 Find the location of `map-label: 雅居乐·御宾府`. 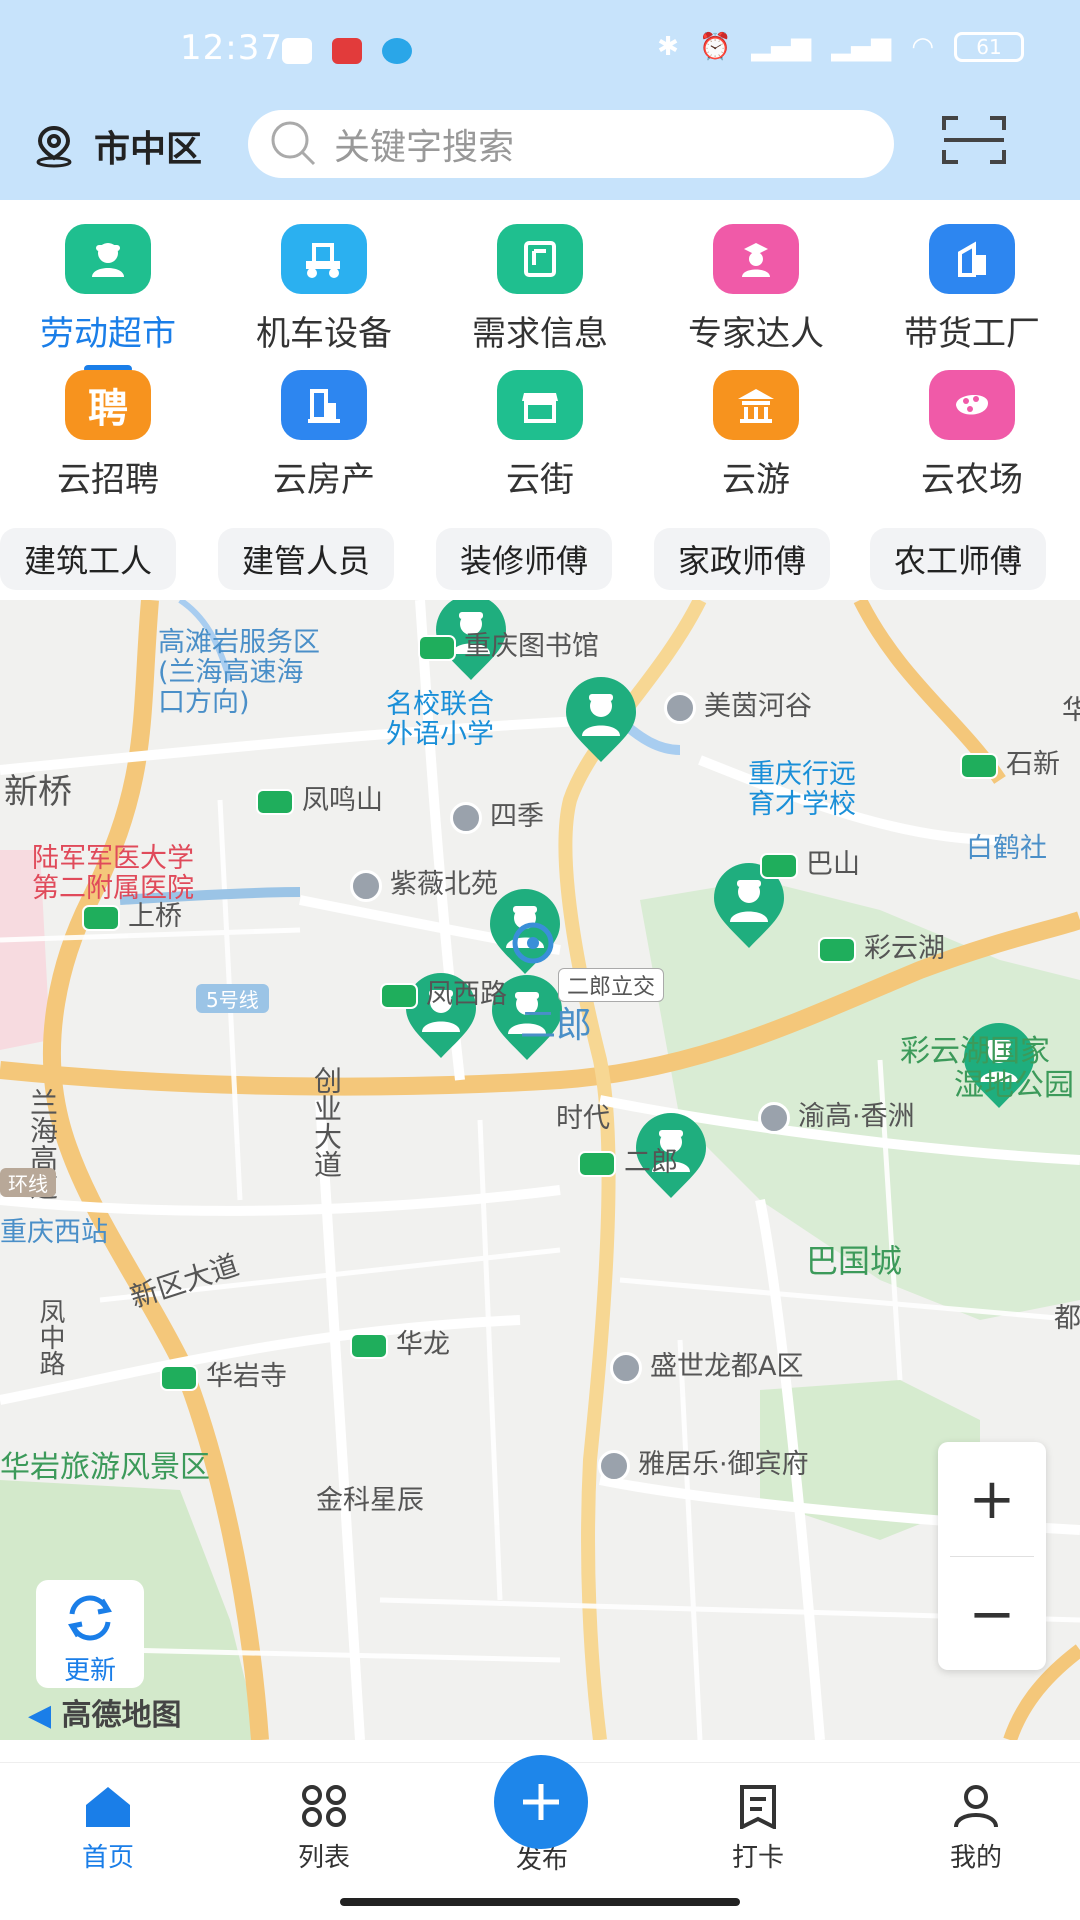

map-label: 雅居乐·御宾府 is located at coordinates (703, 1462).